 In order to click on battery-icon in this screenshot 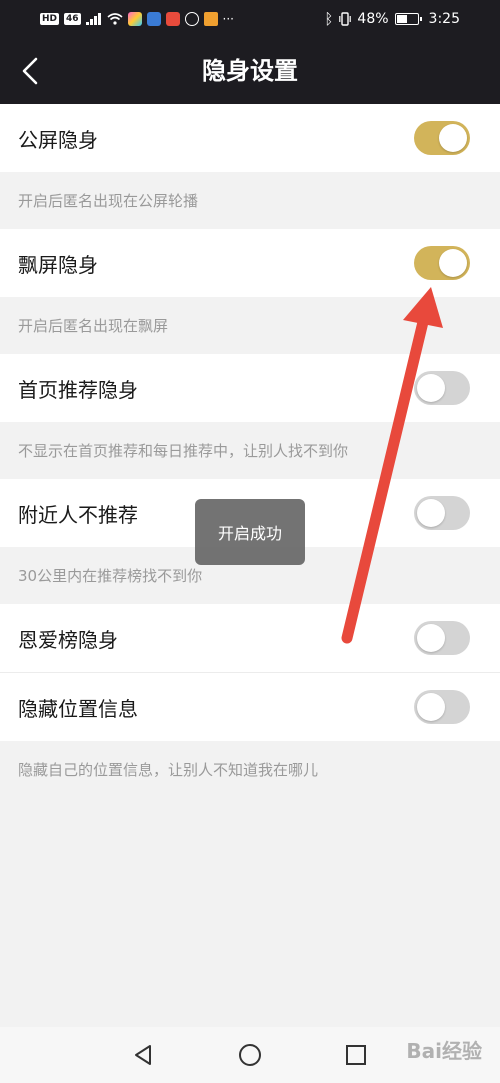, I will do `click(408, 19)`.